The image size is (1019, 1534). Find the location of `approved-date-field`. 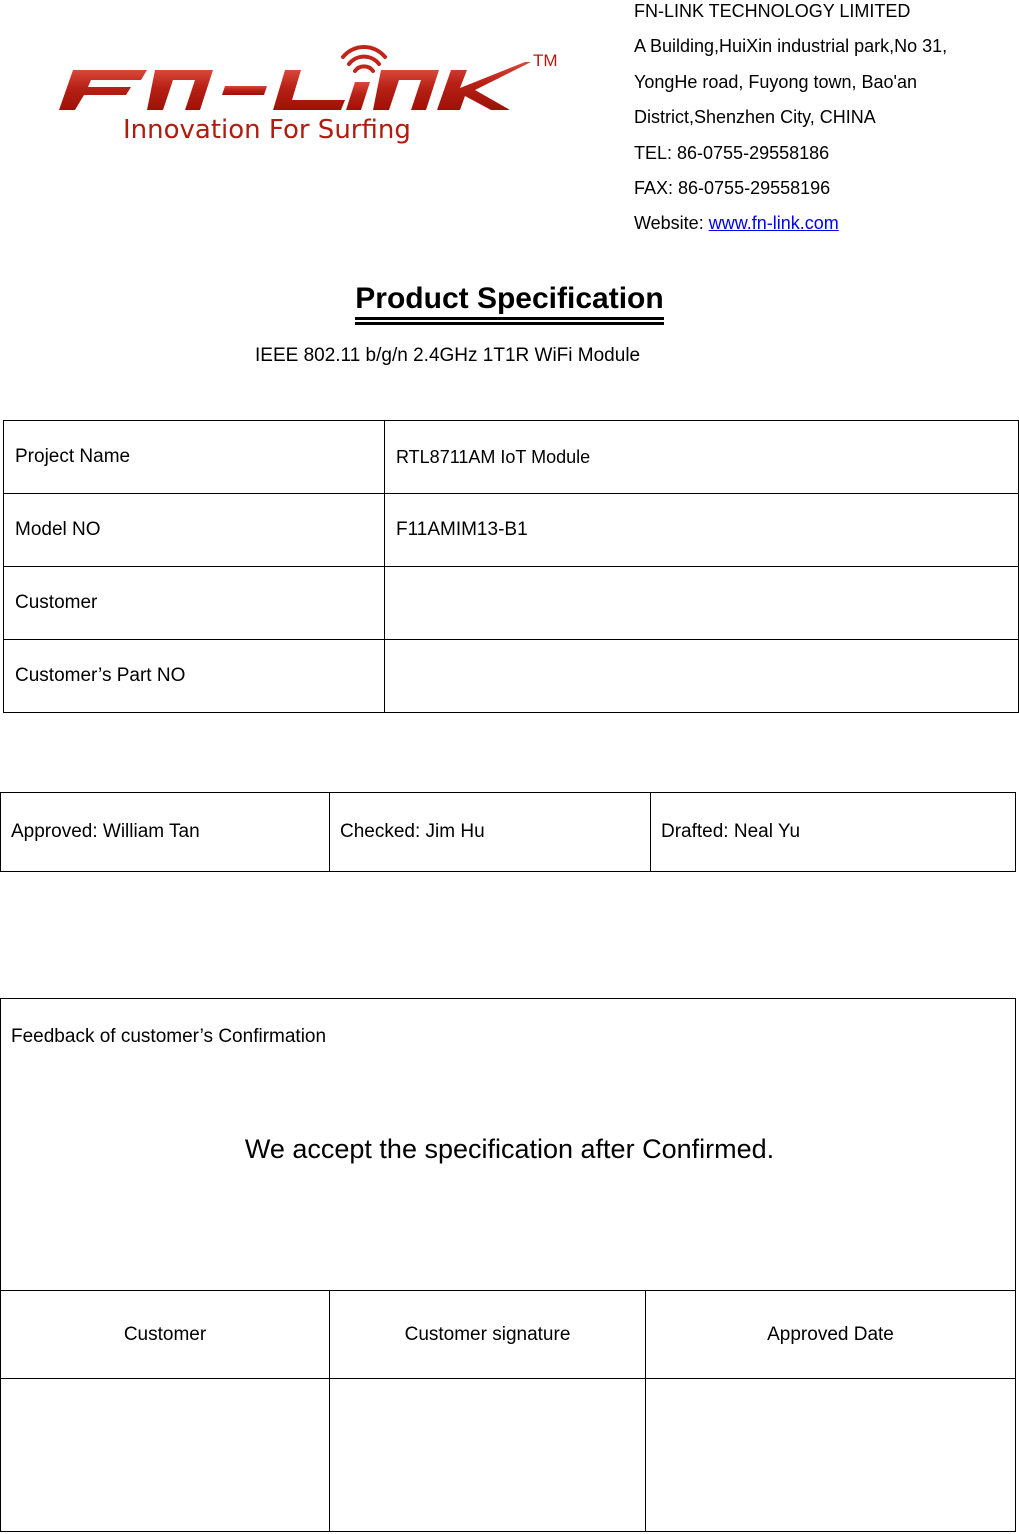

approved-date-field is located at coordinates (830, 1455).